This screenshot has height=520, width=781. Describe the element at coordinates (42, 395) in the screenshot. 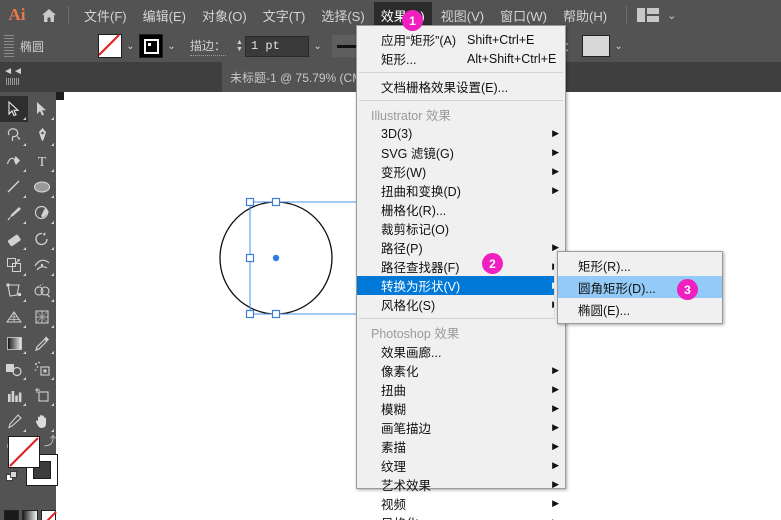

I see `artboard-tool` at that location.